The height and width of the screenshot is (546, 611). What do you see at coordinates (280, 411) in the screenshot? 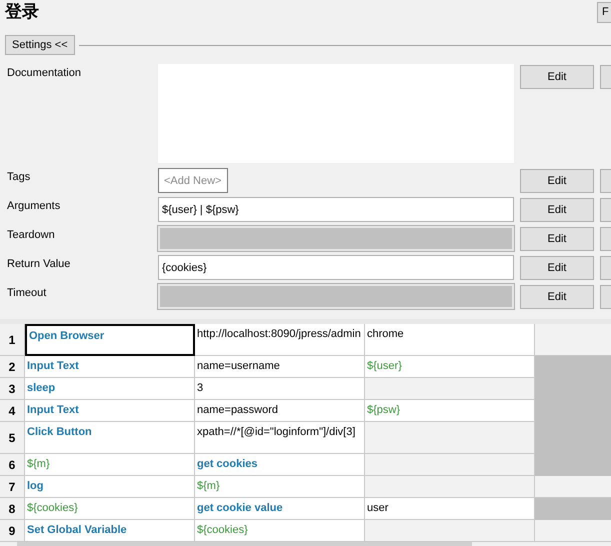
I see `table-cell: name=password` at bounding box center [280, 411].